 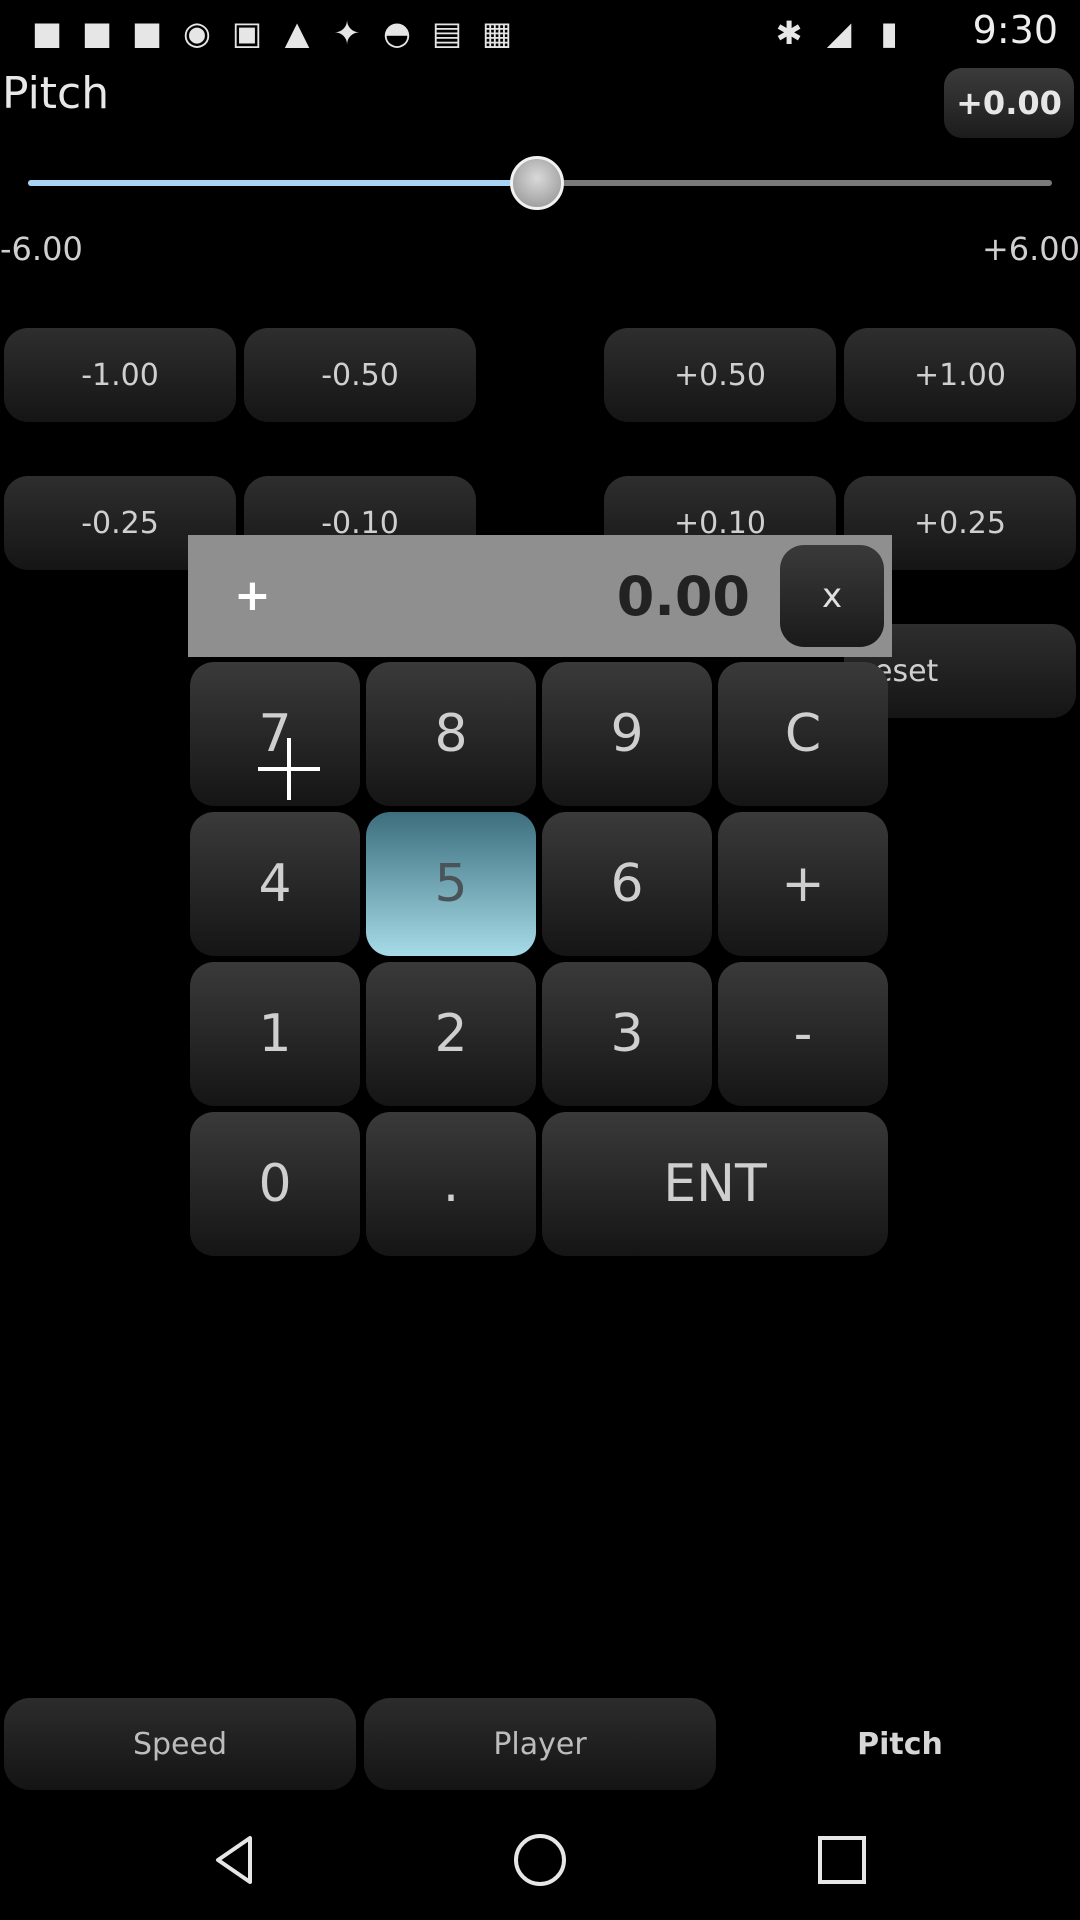 What do you see at coordinates (275, 1034) in the screenshot?
I see `key-1: 1` at bounding box center [275, 1034].